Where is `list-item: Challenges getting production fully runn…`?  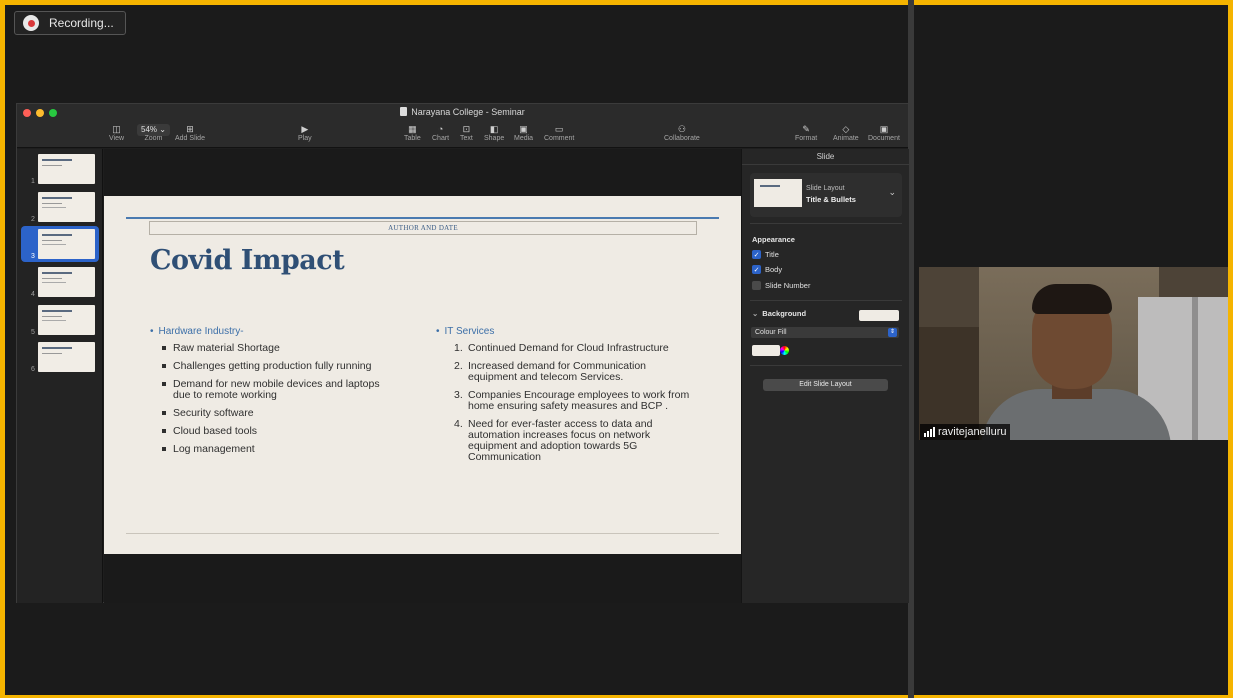
list-item: Challenges getting production fully runn… is located at coordinates (281, 366).